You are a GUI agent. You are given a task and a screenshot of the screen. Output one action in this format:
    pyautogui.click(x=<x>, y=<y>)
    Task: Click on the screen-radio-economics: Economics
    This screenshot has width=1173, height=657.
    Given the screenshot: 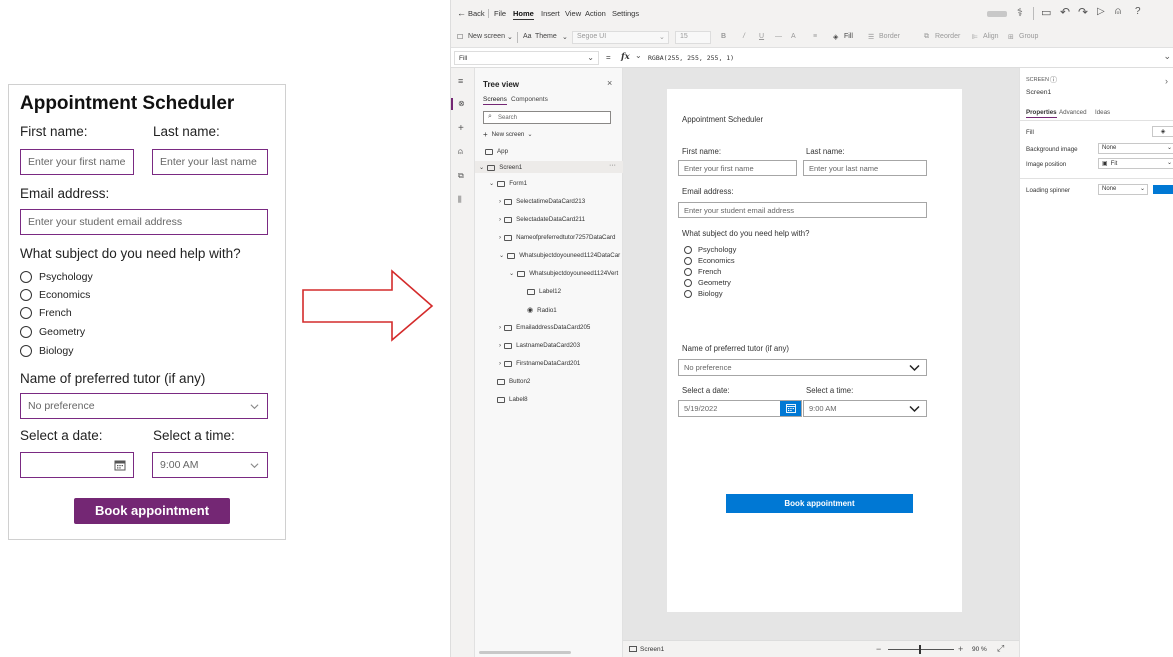 What is the action you would take?
    pyautogui.click(x=709, y=260)
    